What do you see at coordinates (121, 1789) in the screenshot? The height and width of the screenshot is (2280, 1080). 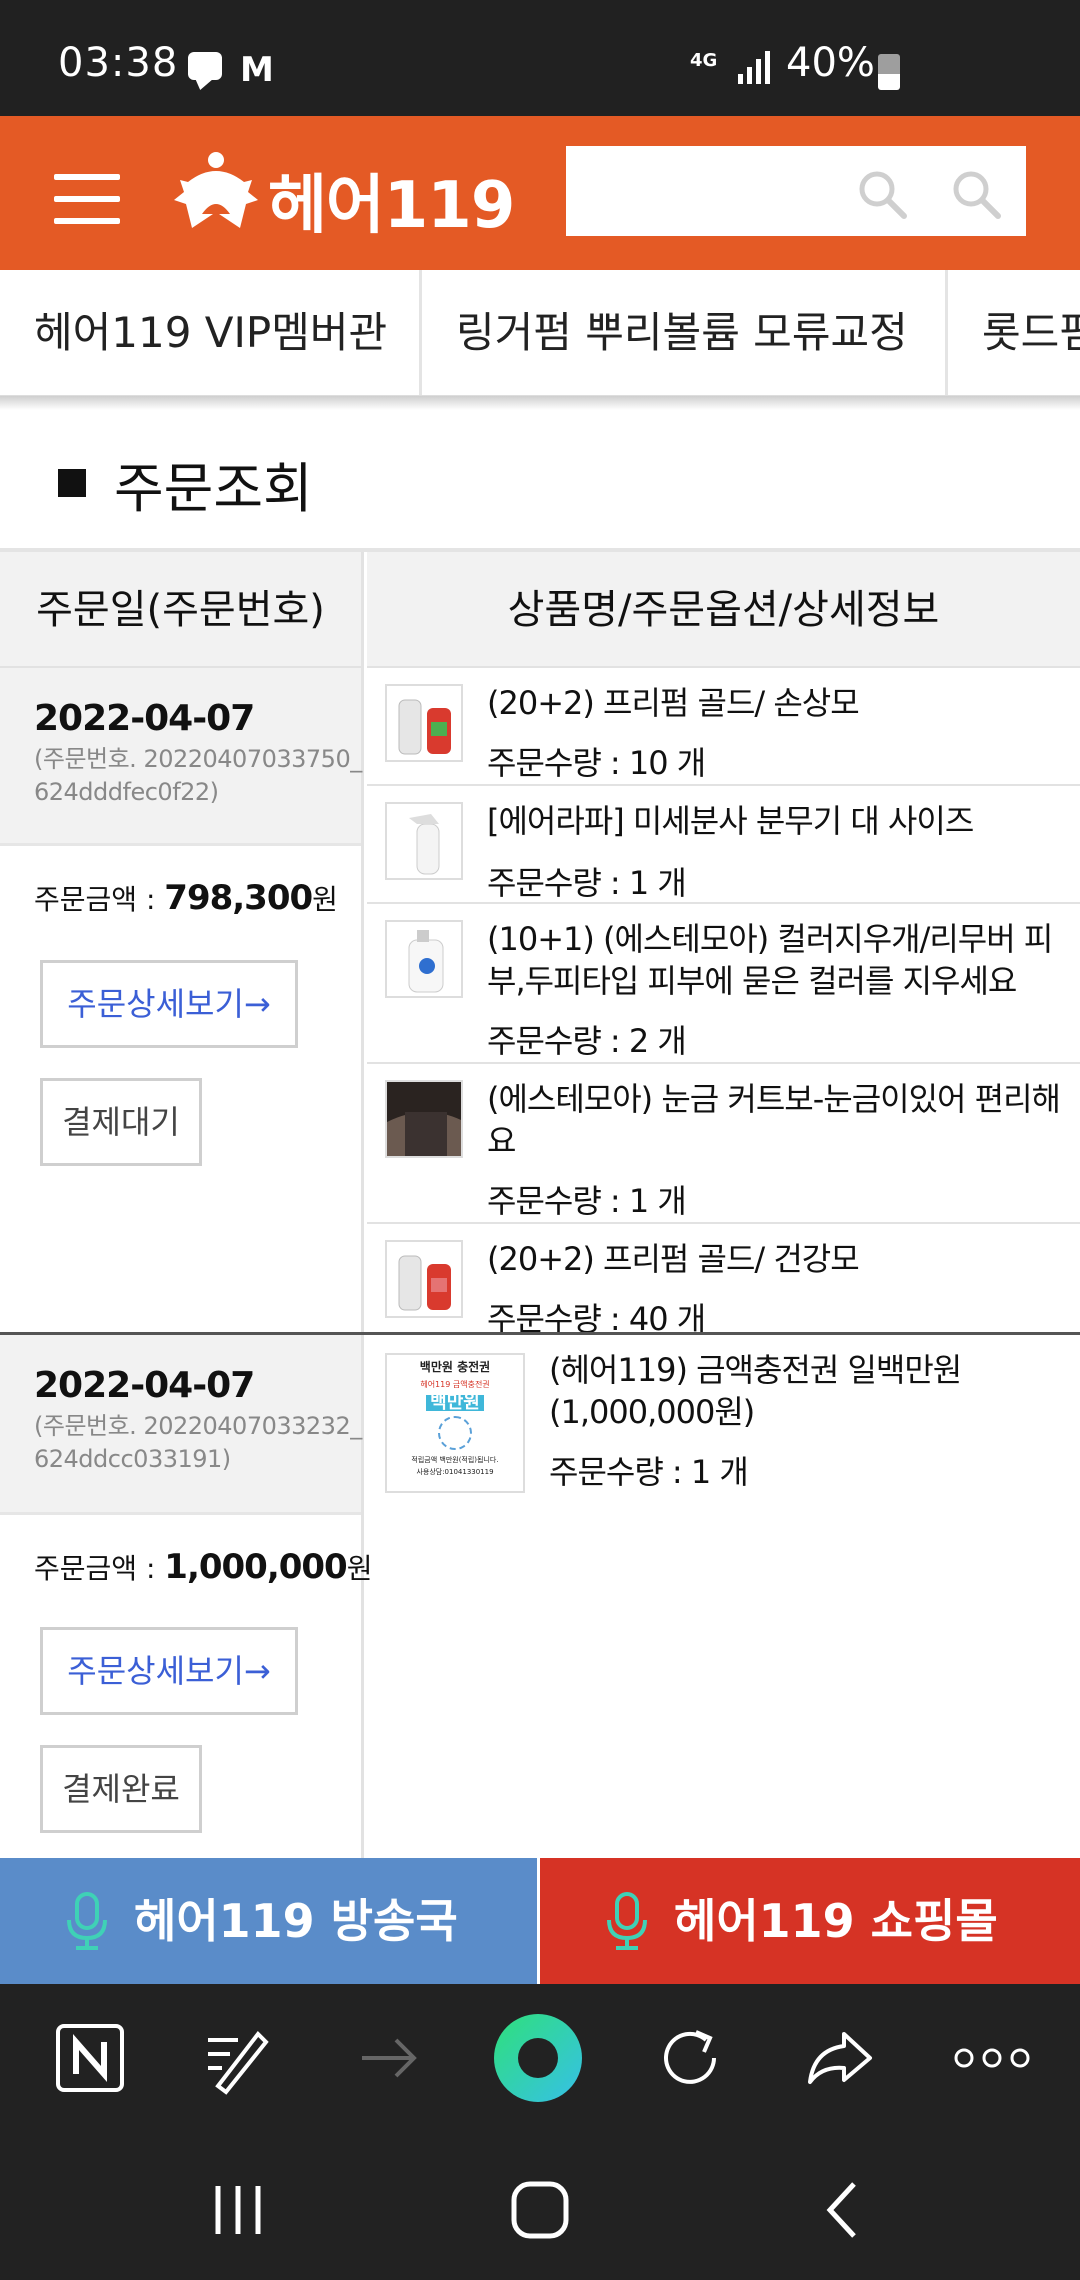 I see `order-status-badge: 결제완료` at bounding box center [121, 1789].